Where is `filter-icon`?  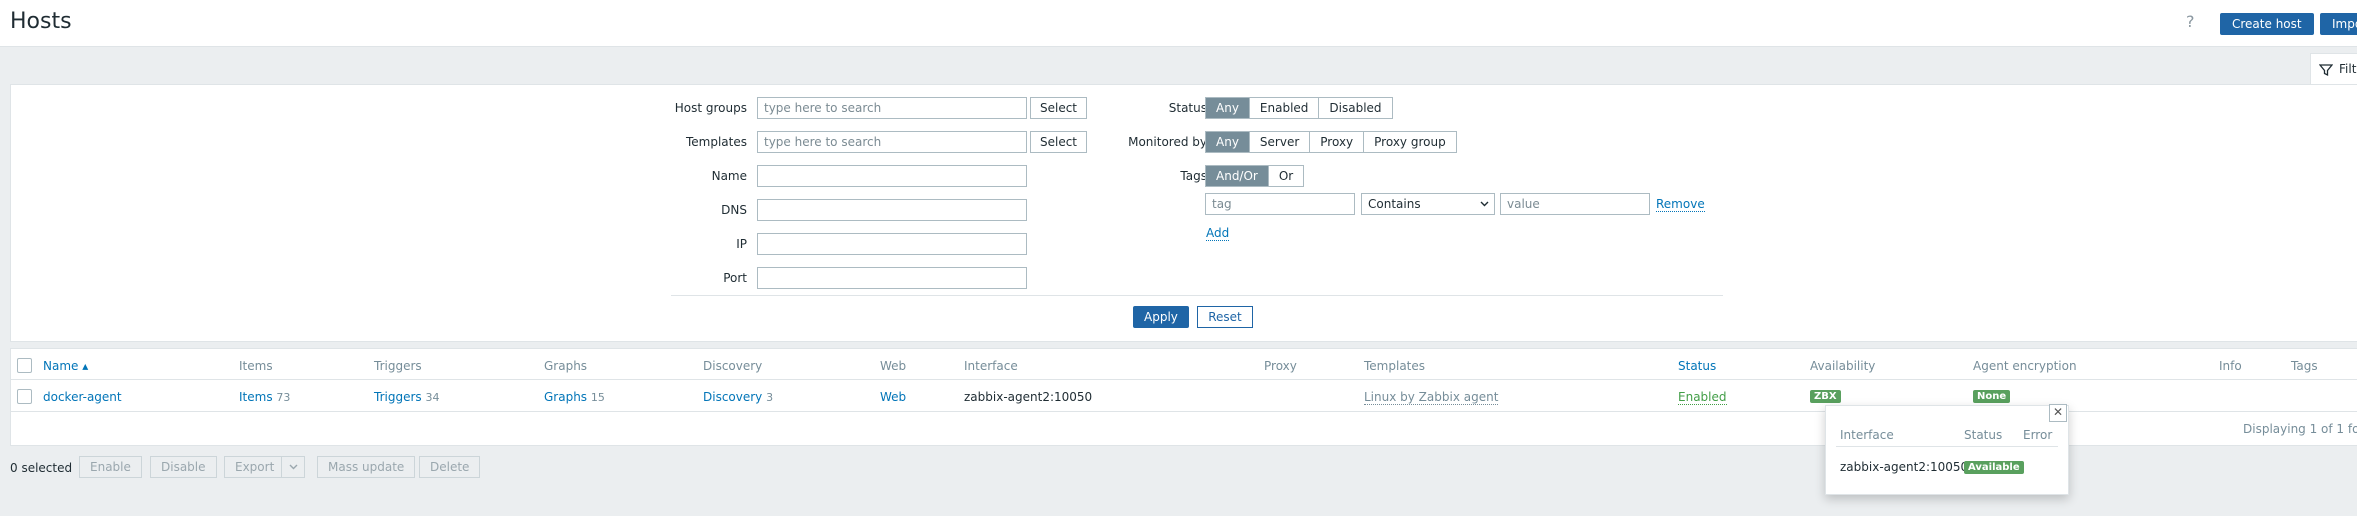 filter-icon is located at coordinates (2326, 70).